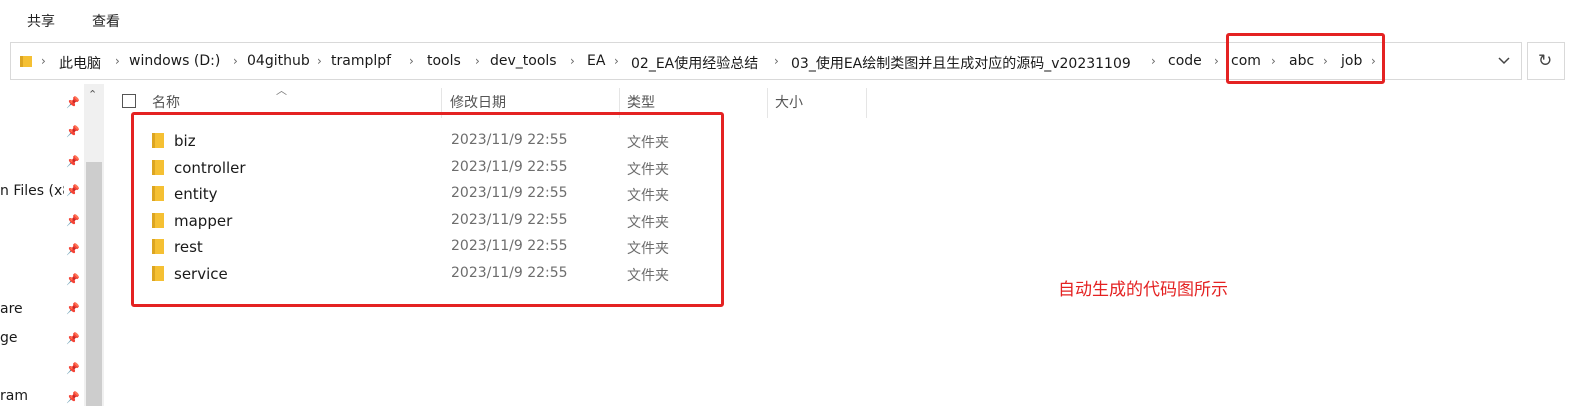 The width and height of the screenshot is (1592, 406). Describe the element at coordinates (92, 94) in the screenshot. I see `scroll-up-icon: ⌃` at that location.